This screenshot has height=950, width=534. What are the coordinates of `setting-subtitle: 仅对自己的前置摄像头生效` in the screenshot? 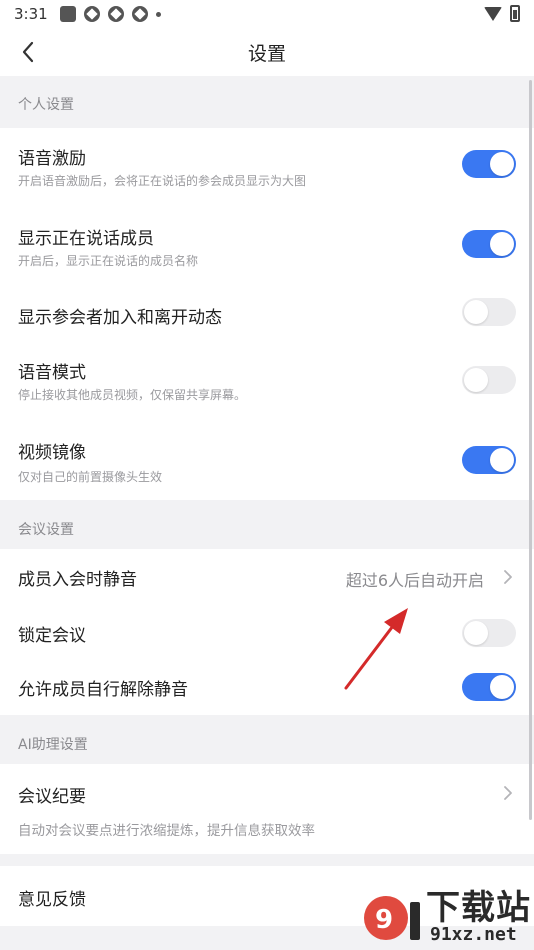 It's located at (90, 477).